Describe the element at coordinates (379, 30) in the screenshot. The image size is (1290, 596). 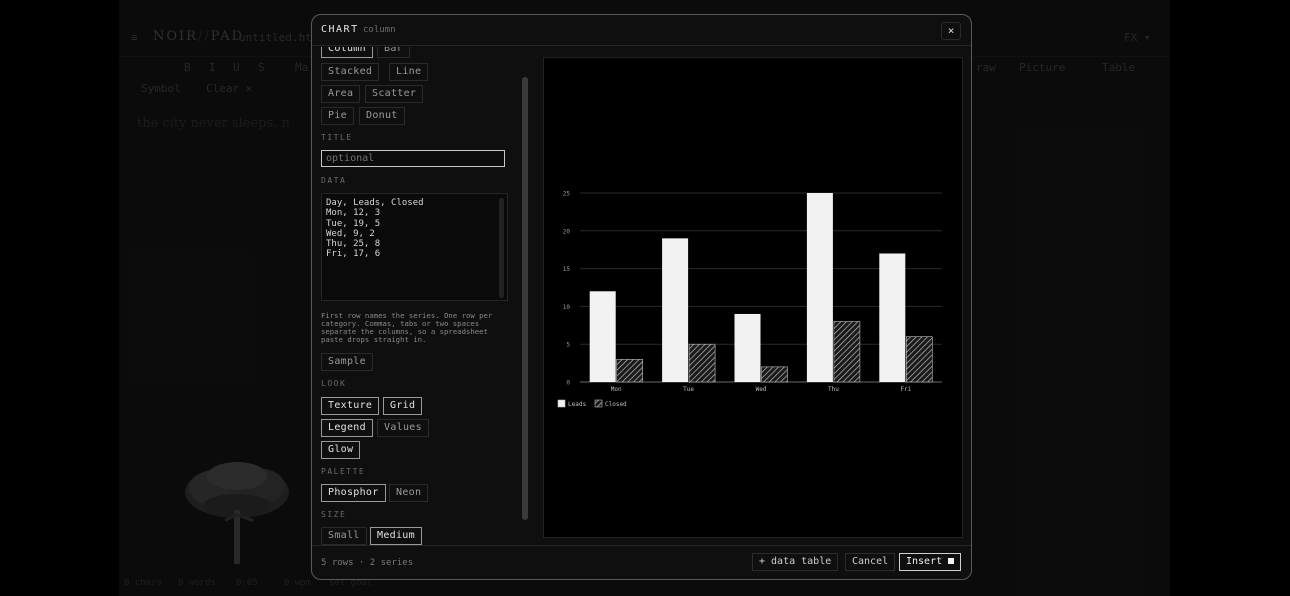
I see `dialog-subtitle: column` at that location.